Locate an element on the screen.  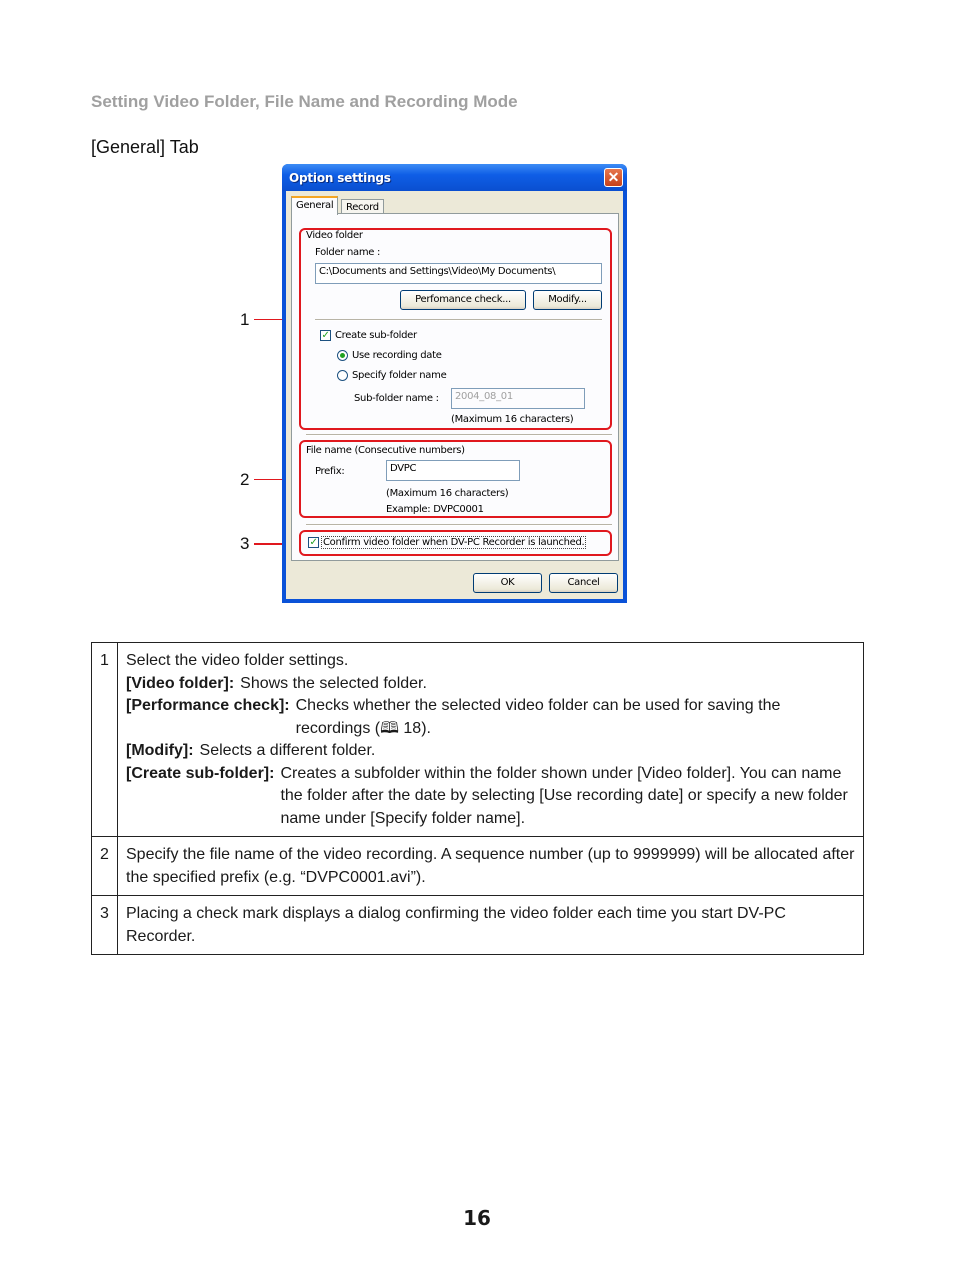
row-intro: Select the video folder settings. is located at coordinates (237, 660).